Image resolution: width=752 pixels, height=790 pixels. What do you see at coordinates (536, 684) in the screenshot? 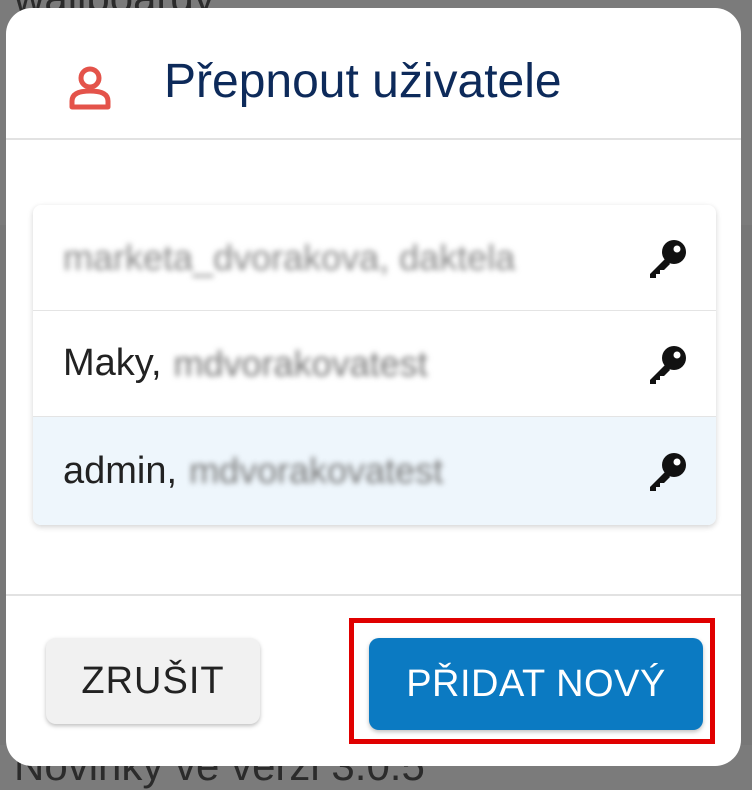
I see `add-new-button: PŘIDAT NOVÝ` at bounding box center [536, 684].